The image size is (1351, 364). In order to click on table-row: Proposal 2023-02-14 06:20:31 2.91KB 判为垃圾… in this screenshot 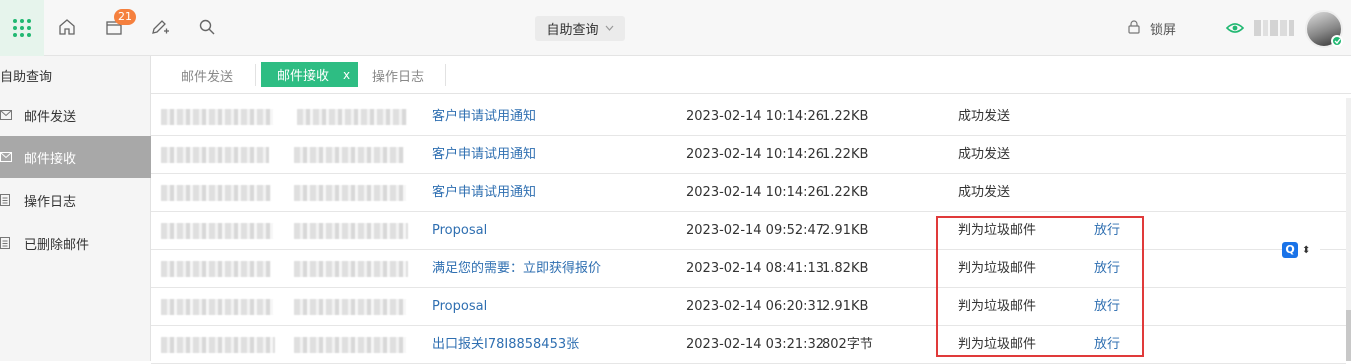, I will do `click(748, 307)`.